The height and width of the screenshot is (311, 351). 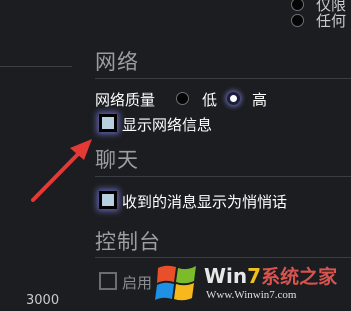 I want to click on watermark-url: Www.Winwin7.com, so click(x=251, y=295).